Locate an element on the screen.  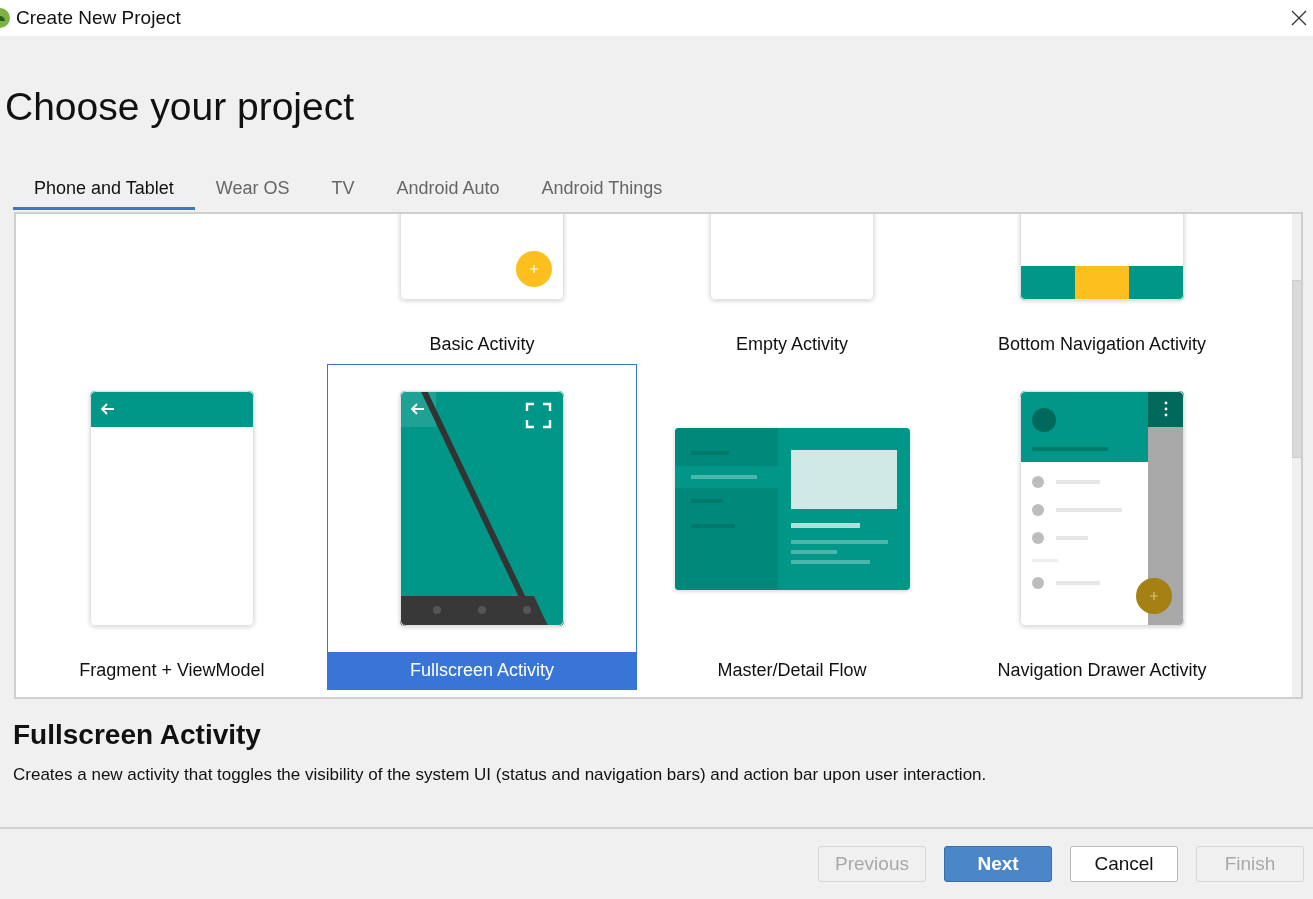
template-tile: Fullscreen Activity is located at coordinates (482, 527).